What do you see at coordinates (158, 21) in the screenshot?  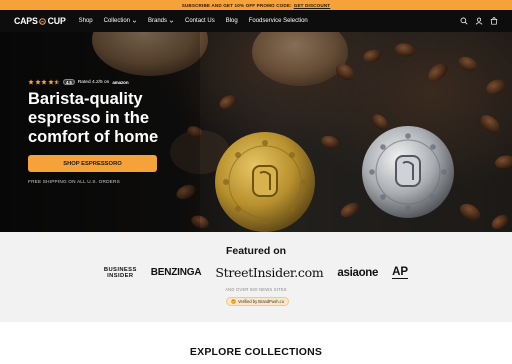 I see `nav-label: Brands` at bounding box center [158, 21].